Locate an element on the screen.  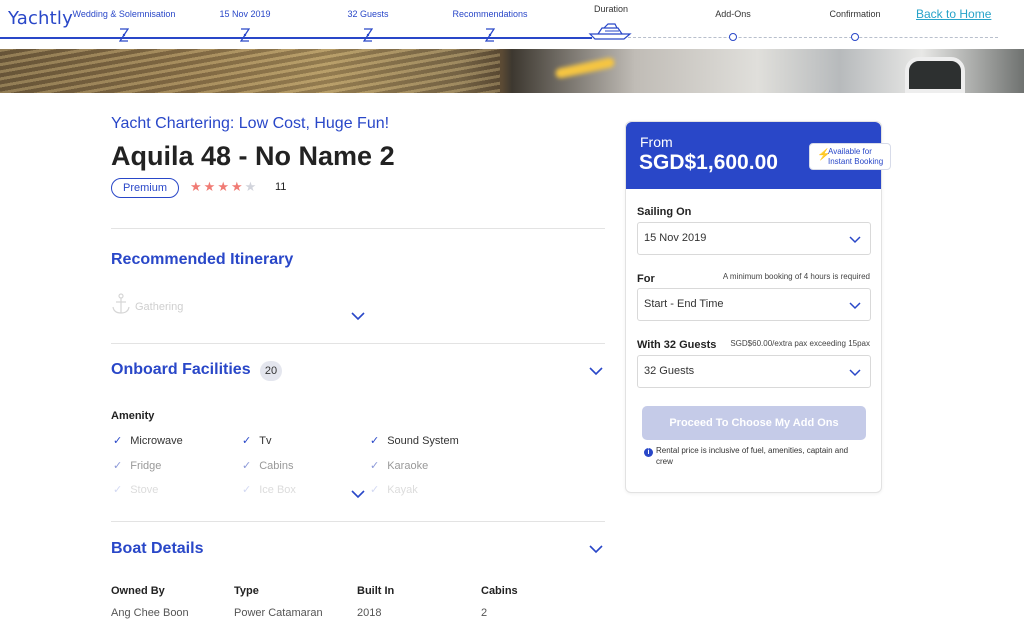
proceed-button: Proceed To Choose My Add Ons is located at coordinates (754, 423).